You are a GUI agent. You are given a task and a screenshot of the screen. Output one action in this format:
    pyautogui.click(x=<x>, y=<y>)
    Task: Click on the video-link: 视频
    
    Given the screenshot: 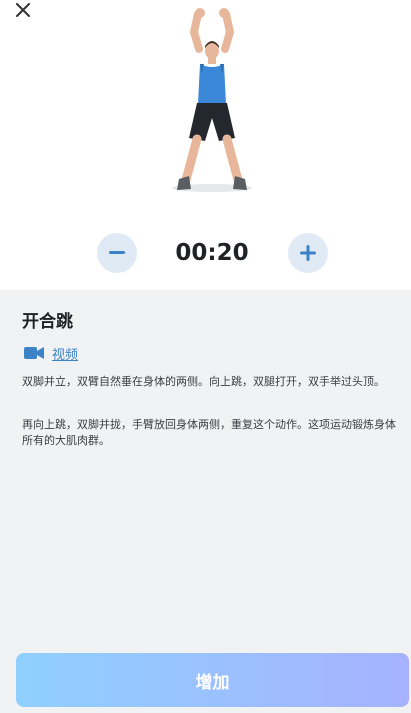 What is the action you would take?
    pyautogui.click(x=51, y=353)
    